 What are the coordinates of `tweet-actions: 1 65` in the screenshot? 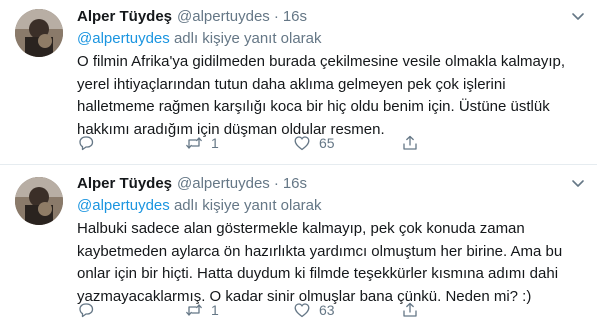 It's located at (259, 143).